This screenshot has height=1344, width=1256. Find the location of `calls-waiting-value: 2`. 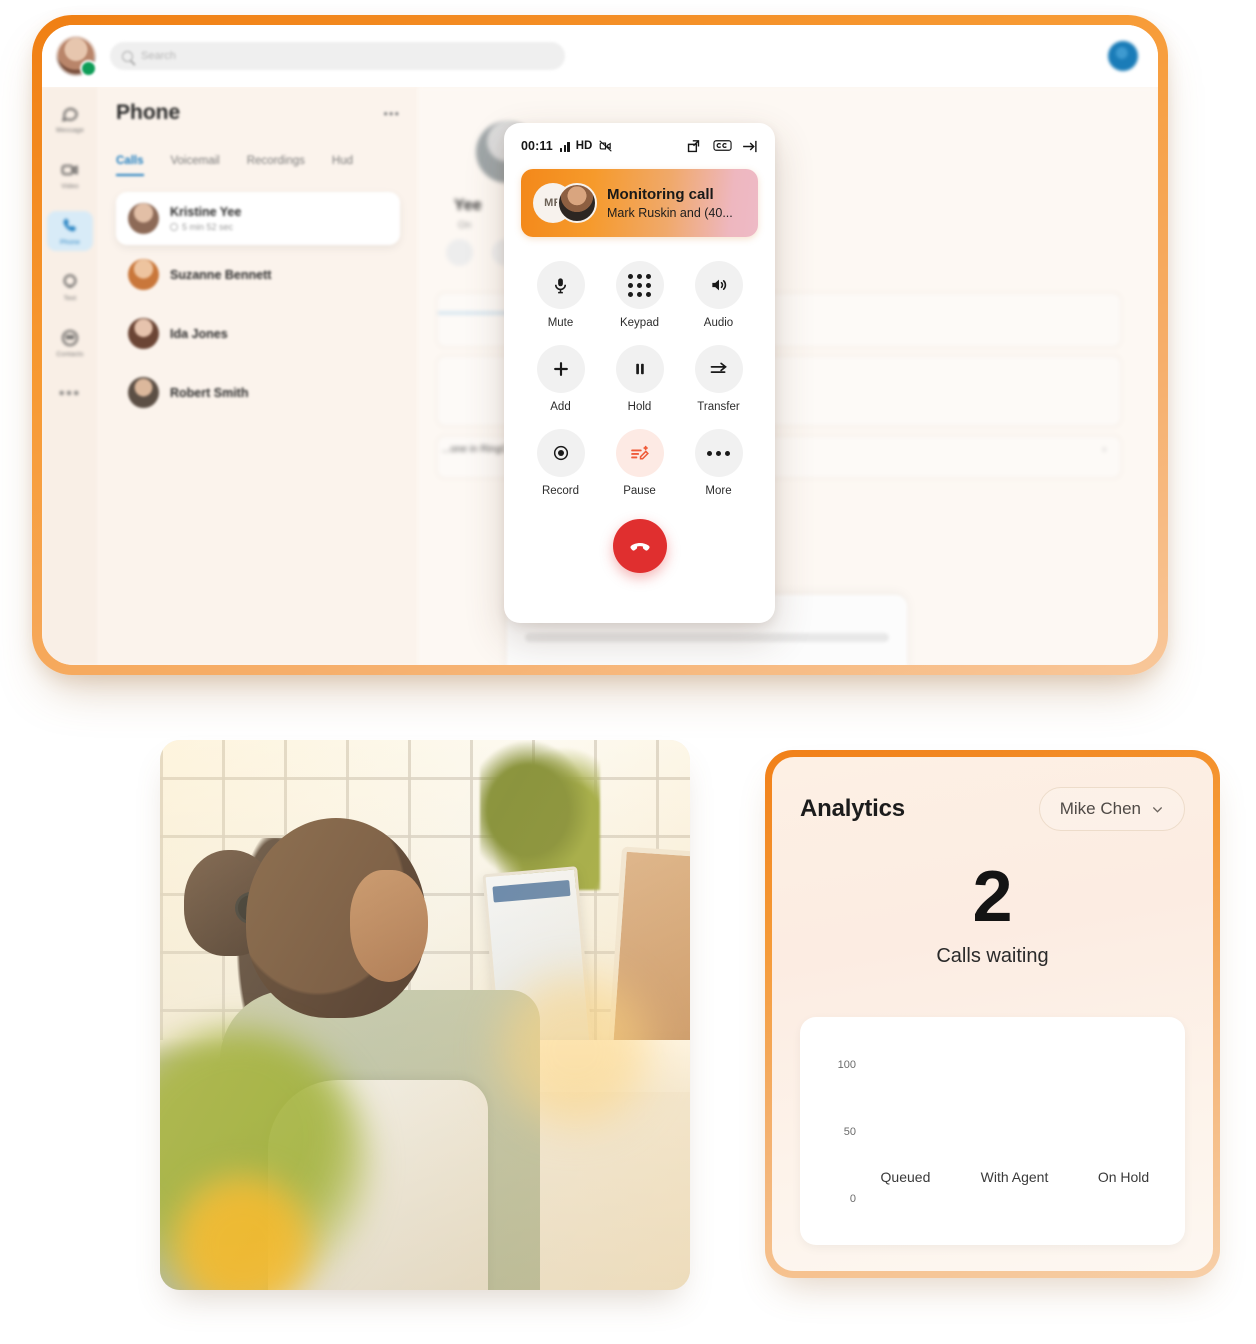

calls-waiting-value: 2 is located at coordinates (992, 897).